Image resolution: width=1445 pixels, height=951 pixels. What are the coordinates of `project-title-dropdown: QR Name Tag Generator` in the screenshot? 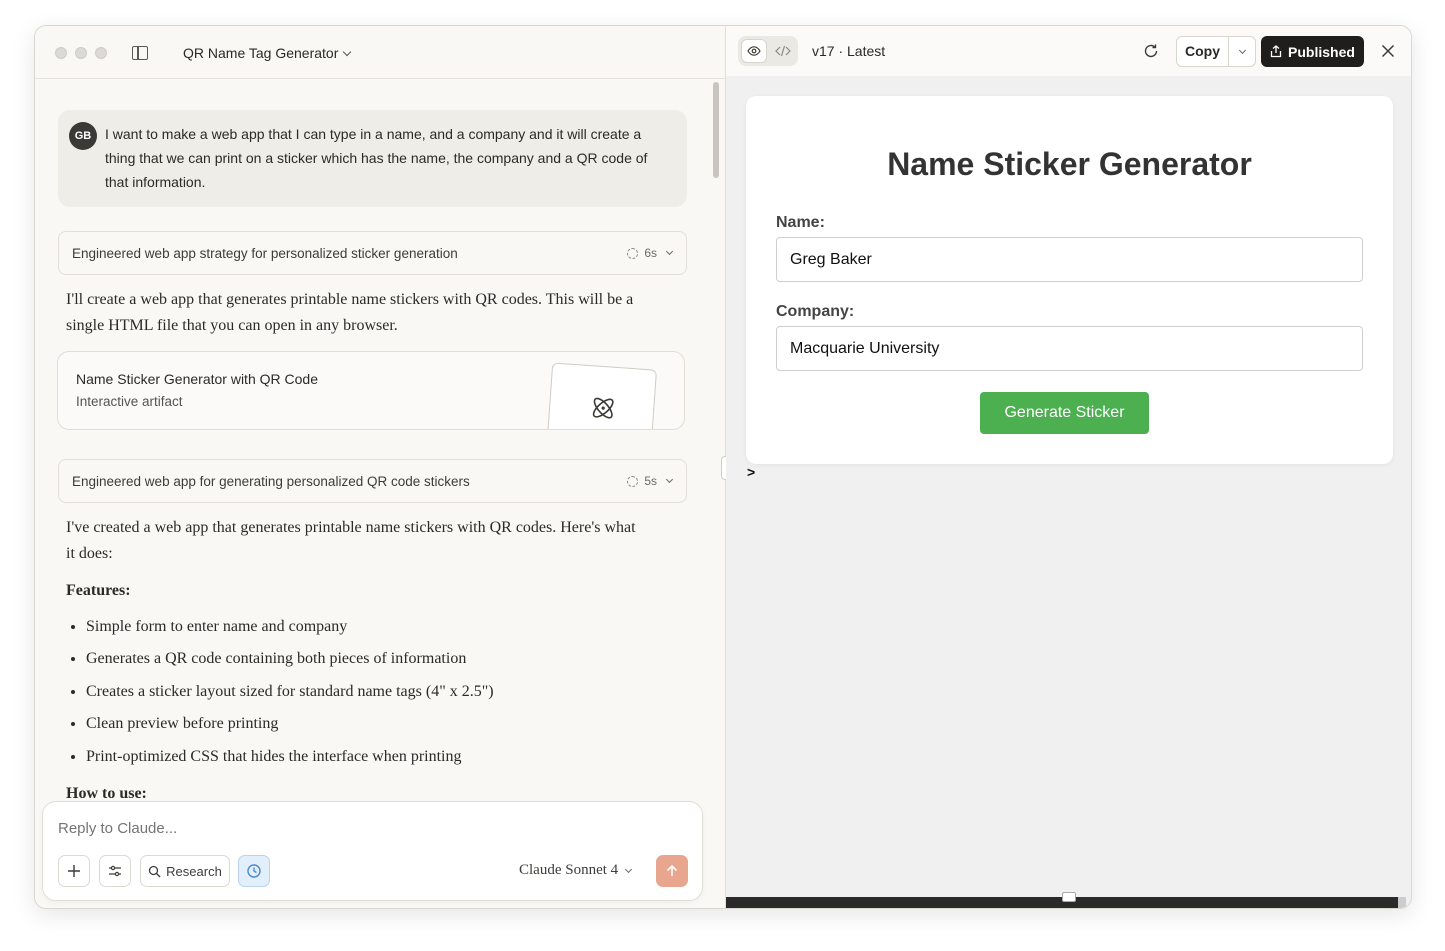 It's located at (267, 53).